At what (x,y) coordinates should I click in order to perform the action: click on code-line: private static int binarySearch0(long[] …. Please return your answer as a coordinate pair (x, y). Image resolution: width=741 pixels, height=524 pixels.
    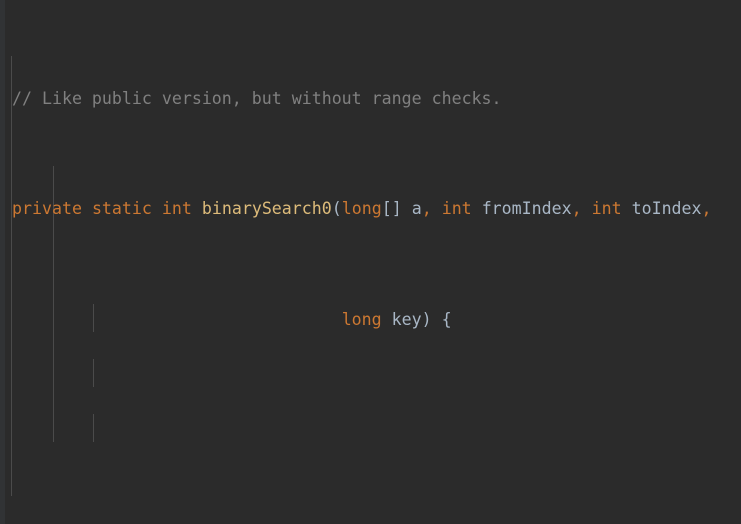
    Looking at the image, I should click on (362, 209).